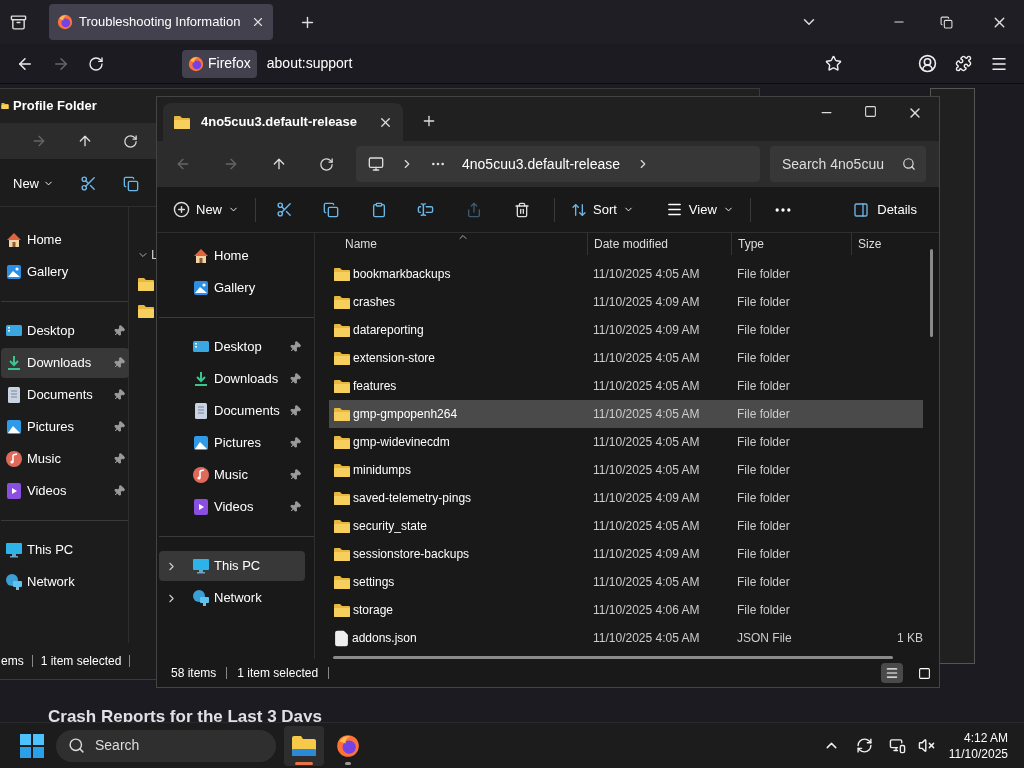  I want to click on share-icon, so click(474, 209).